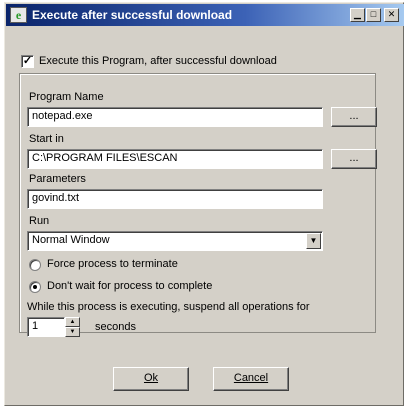 This screenshot has height=410, width=405. Describe the element at coordinates (132, 15) in the screenshot. I see `window-title: Execute after successful download` at that location.